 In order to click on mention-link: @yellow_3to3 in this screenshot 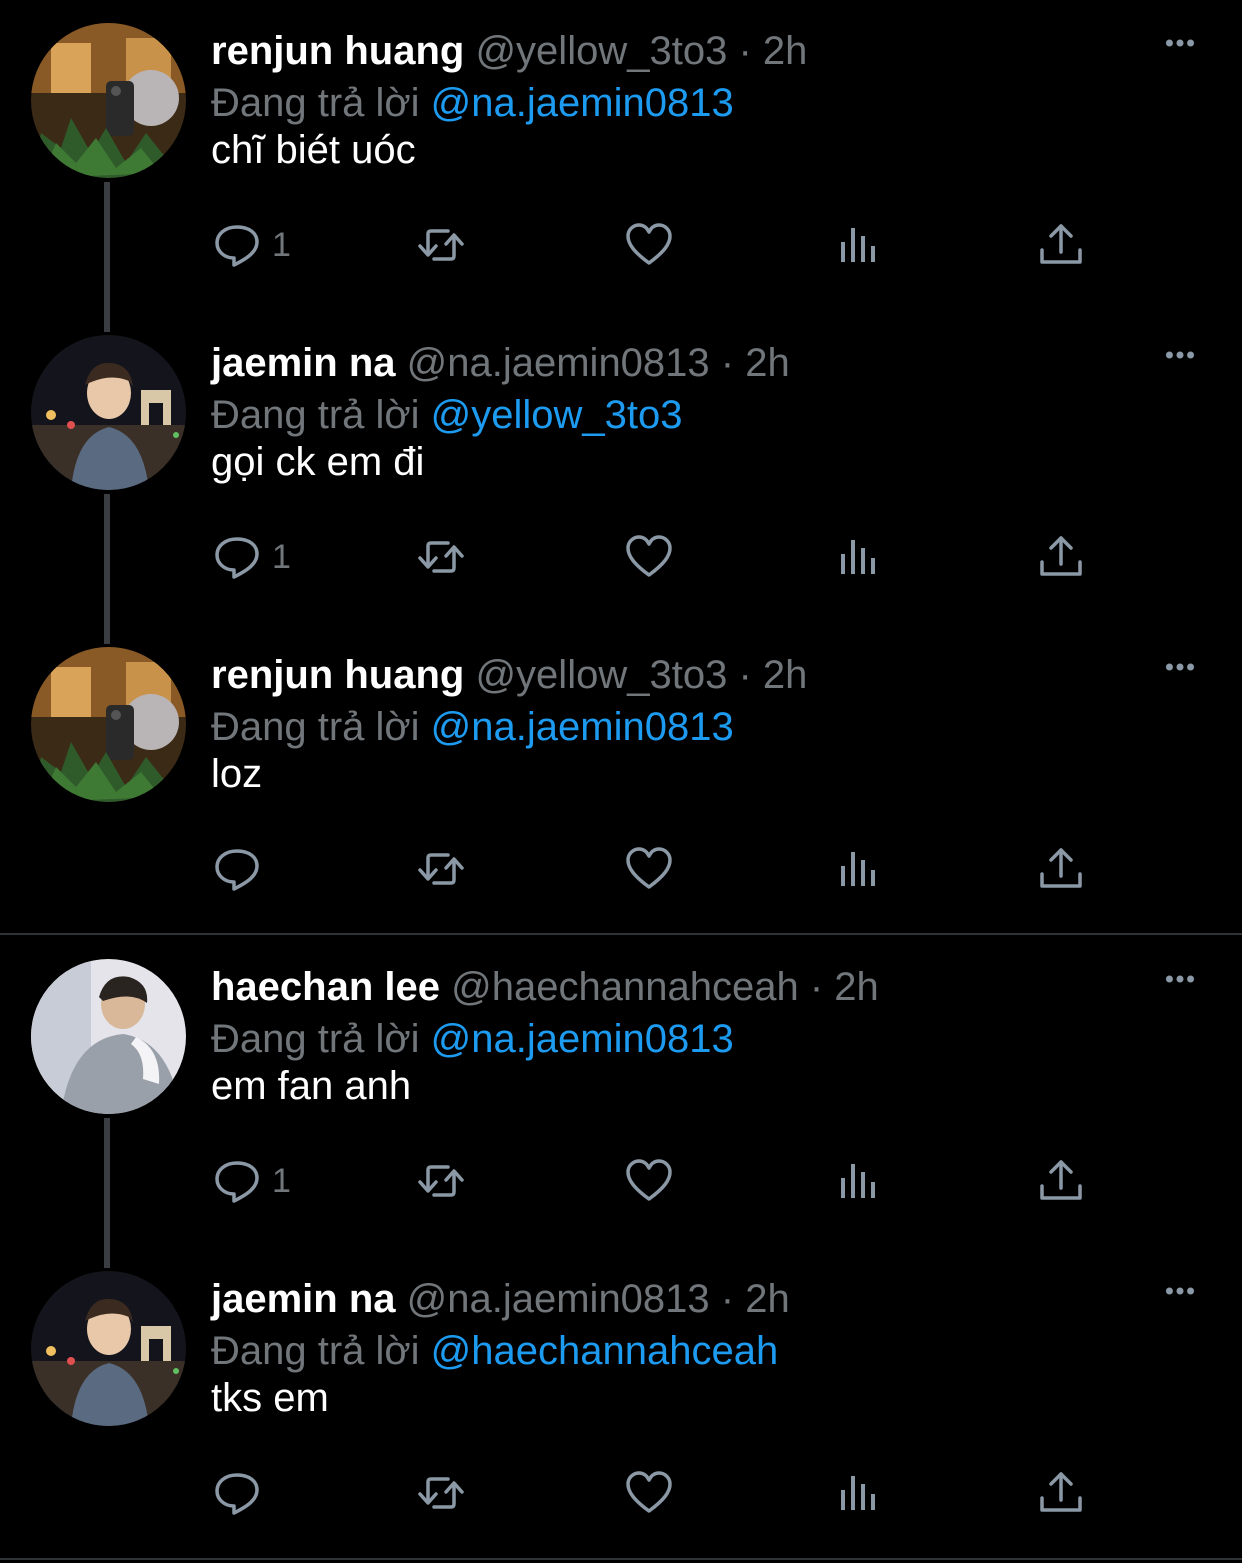, I will do `click(557, 415)`.